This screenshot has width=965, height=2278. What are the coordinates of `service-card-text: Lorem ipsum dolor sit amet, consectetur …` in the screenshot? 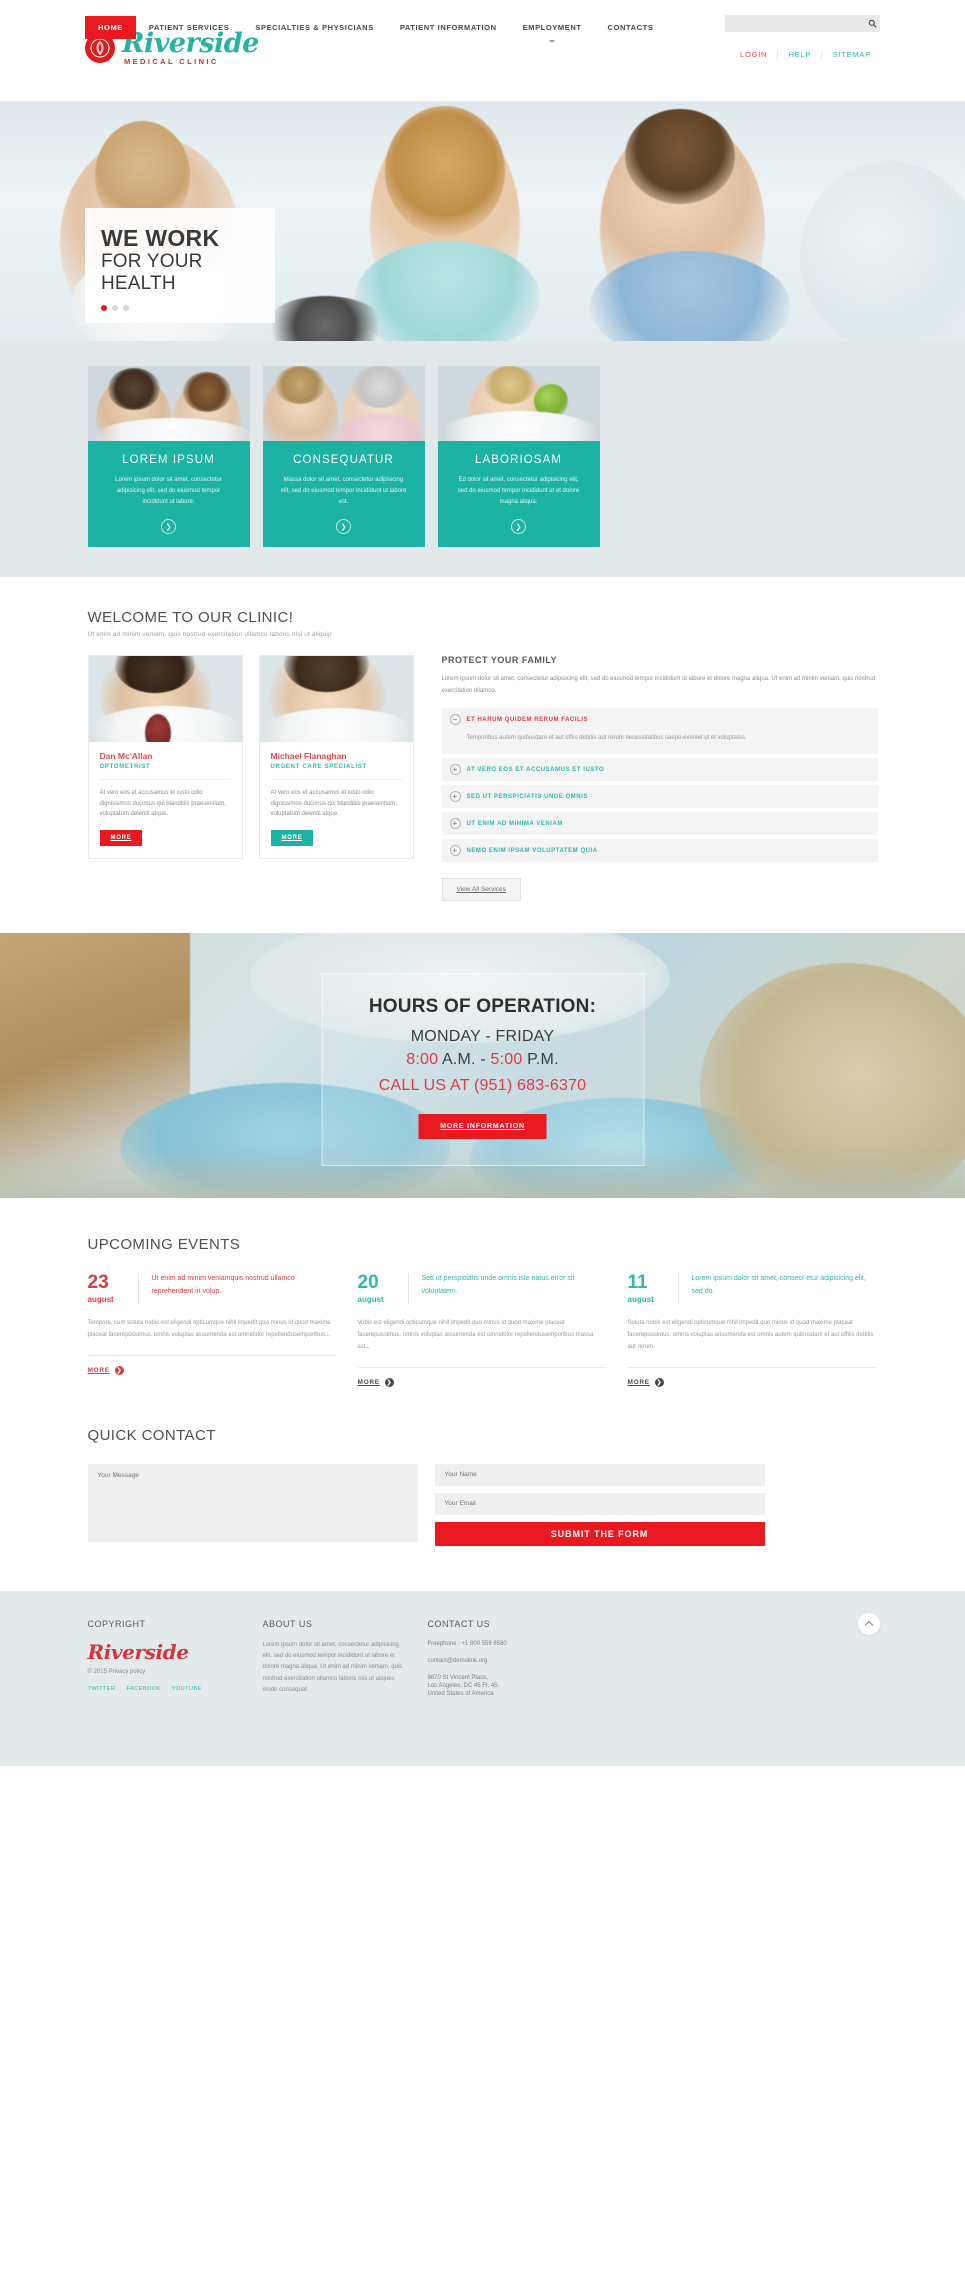 It's located at (168, 491).